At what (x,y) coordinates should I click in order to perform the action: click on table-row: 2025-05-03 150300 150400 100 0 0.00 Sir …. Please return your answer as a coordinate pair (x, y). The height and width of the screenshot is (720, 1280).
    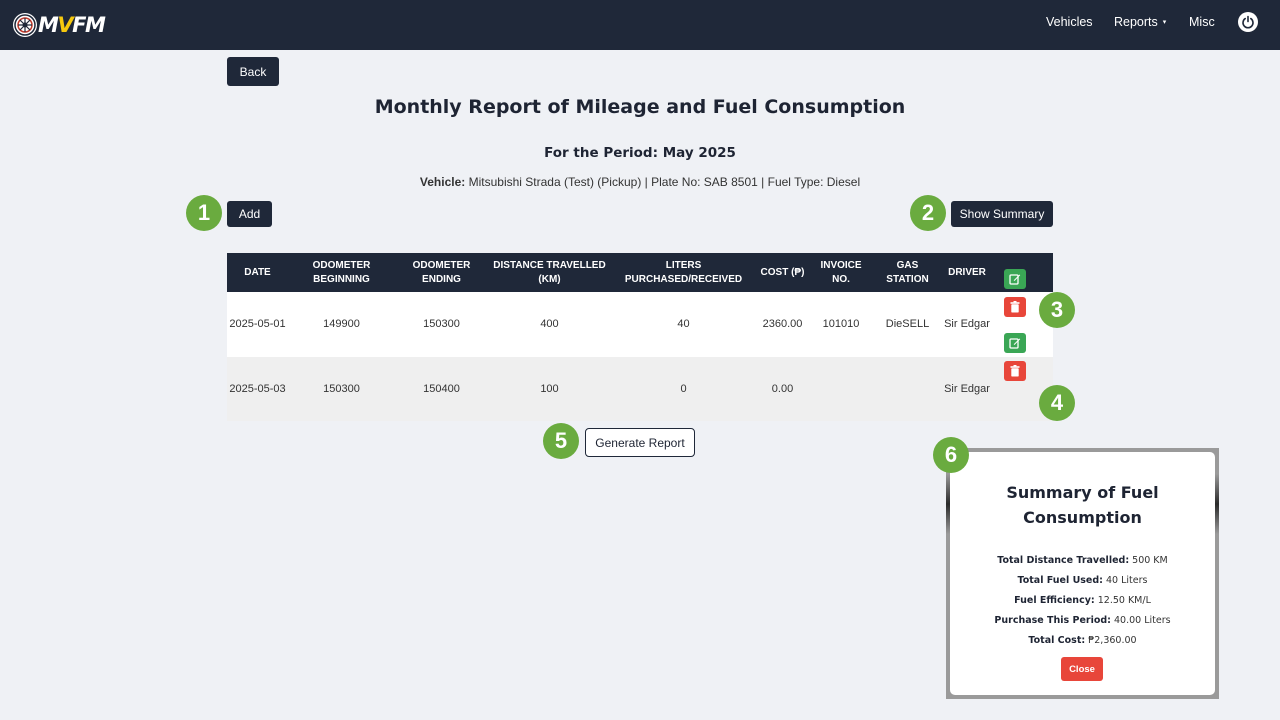
    Looking at the image, I should click on (640, 377).